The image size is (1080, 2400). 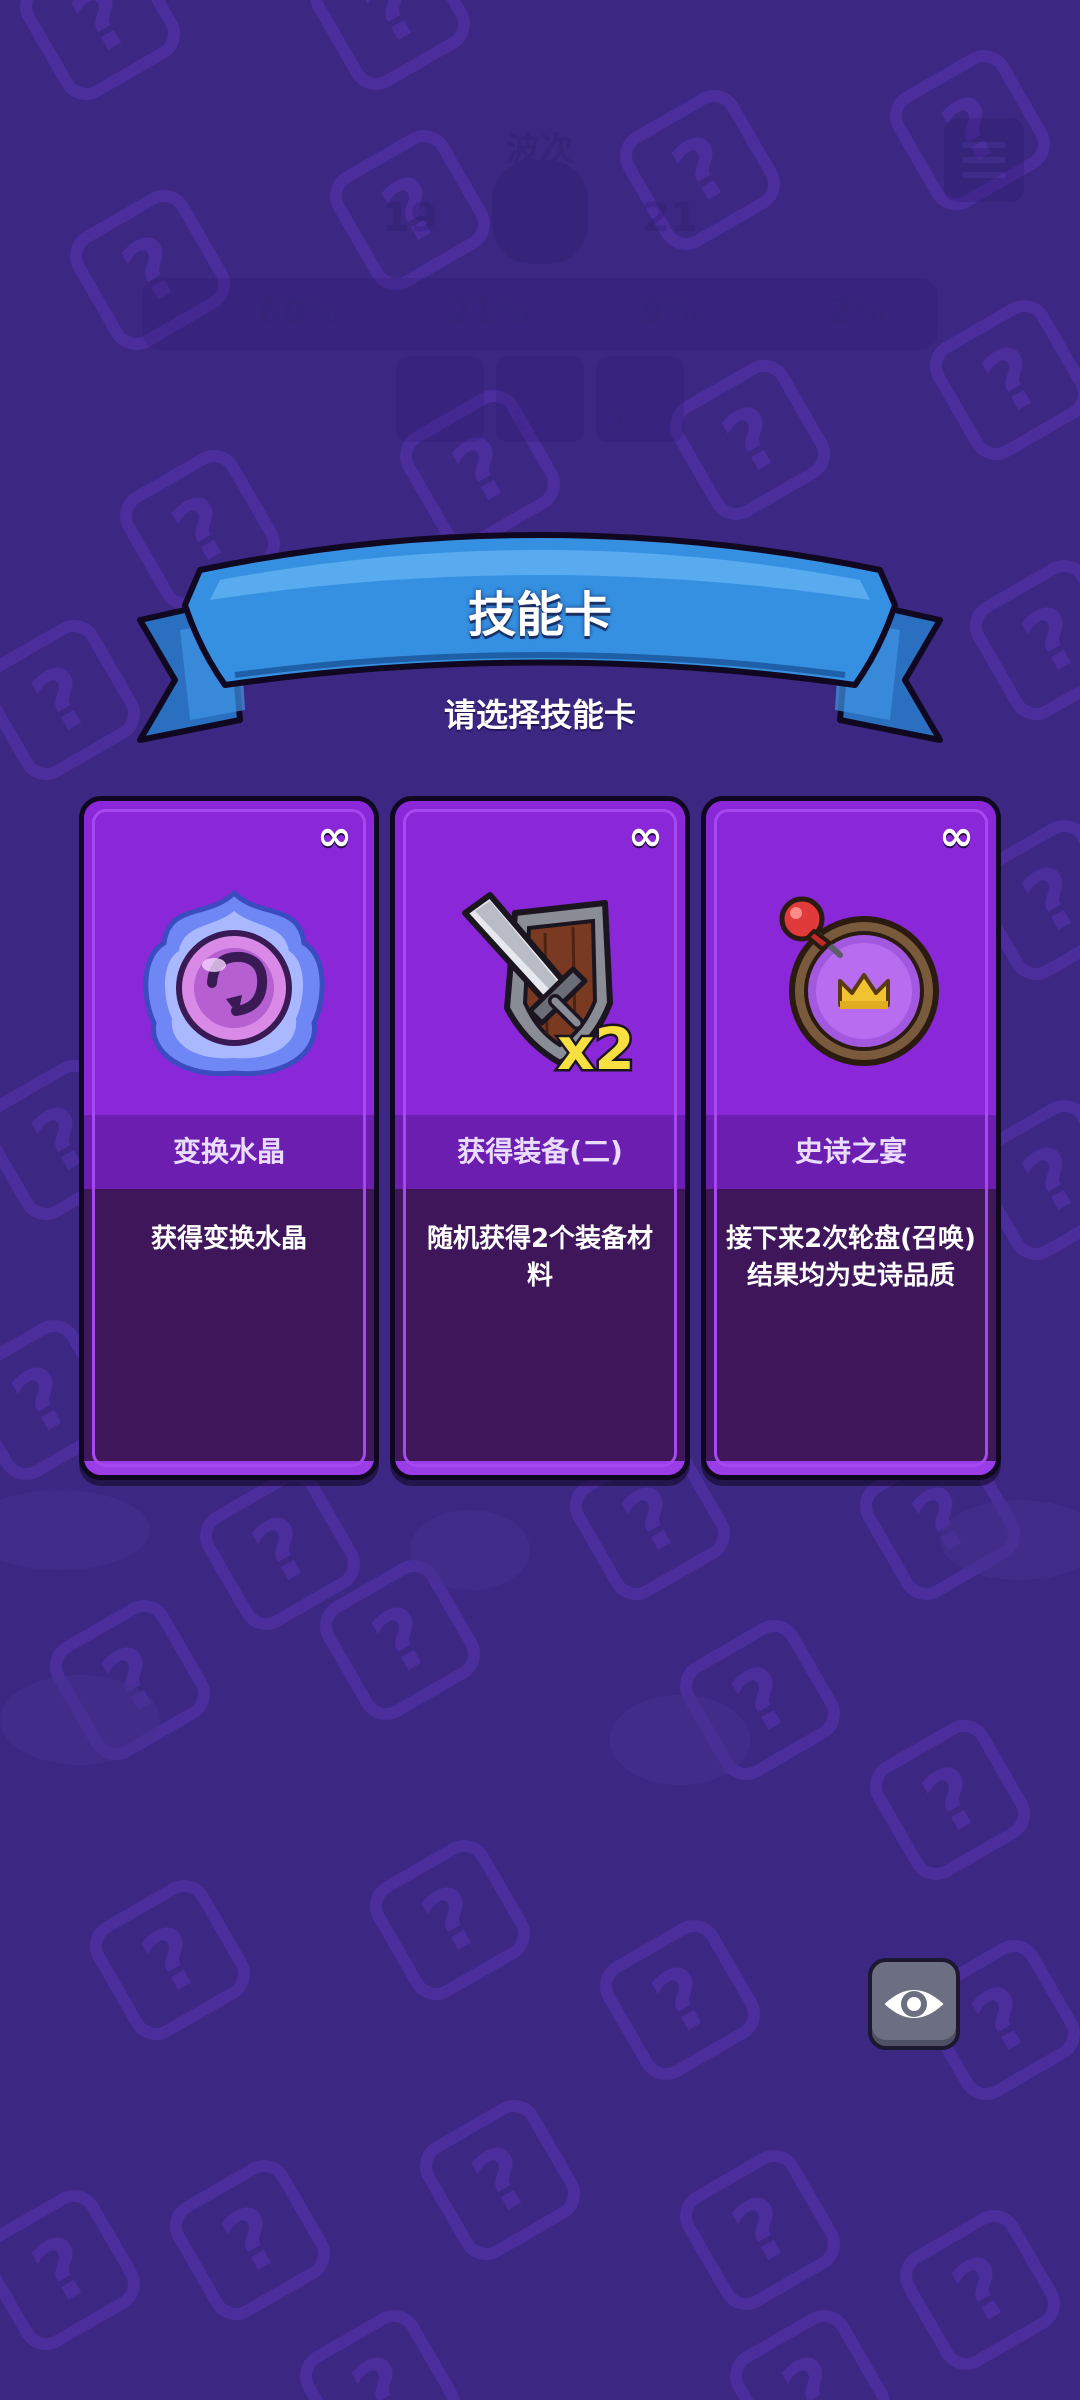 What do you see at coordinates (669, 312) in the screenshot?
I see `stat-value: 9%` at bounding box center [669, 312].